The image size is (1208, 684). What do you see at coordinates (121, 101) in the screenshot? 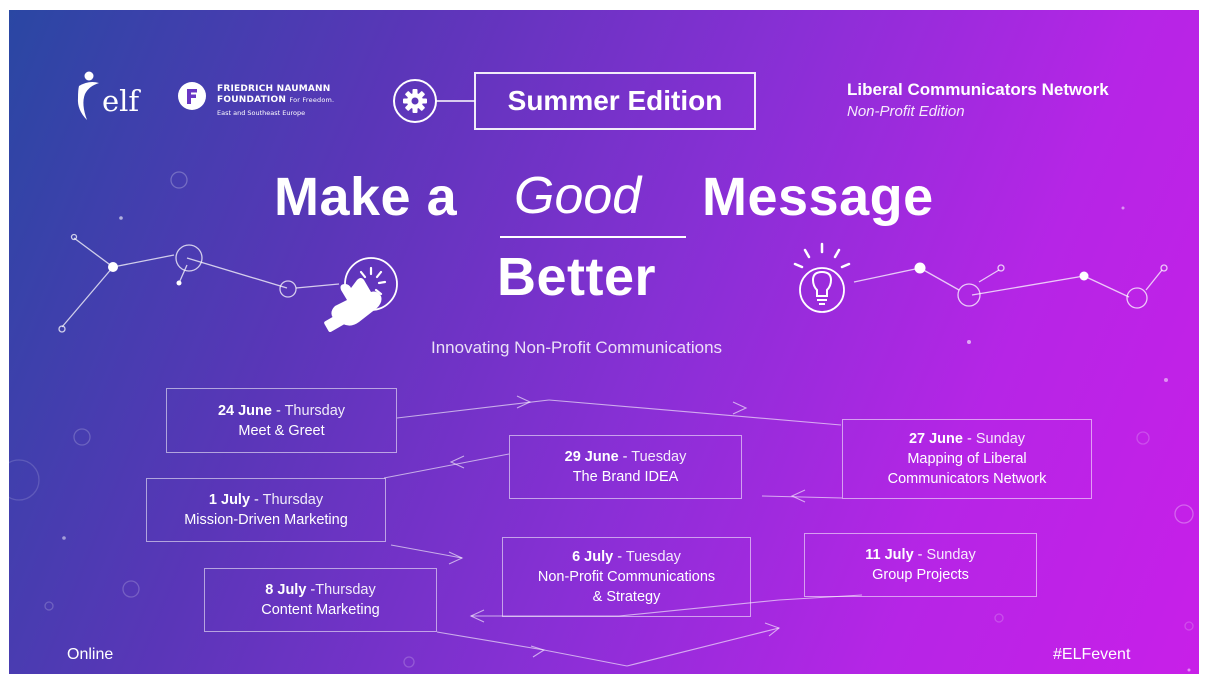
I see `elf-logo-text: elf` at bounding box center [121, 101].